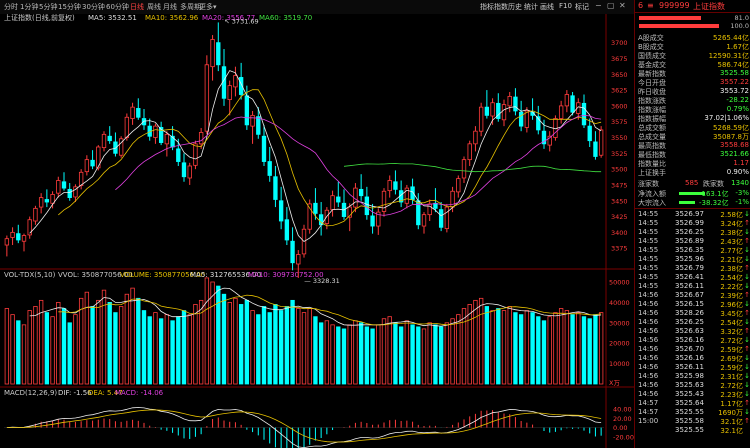  I want to click on price-axis-tick: 3700, so click(619, 43).